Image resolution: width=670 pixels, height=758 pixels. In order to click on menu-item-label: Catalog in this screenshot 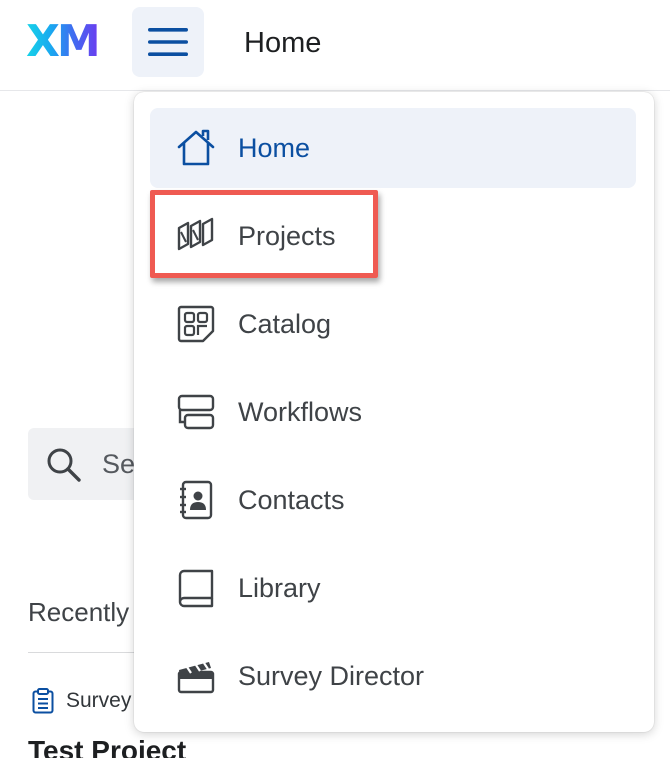, I will do `click(285, 324)`.